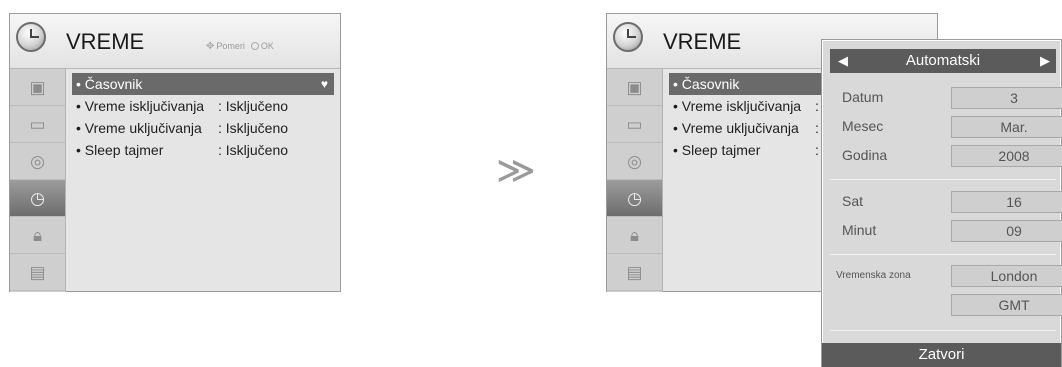  I want to click on timezone-label: Vremenska zona, so click(873, 275).